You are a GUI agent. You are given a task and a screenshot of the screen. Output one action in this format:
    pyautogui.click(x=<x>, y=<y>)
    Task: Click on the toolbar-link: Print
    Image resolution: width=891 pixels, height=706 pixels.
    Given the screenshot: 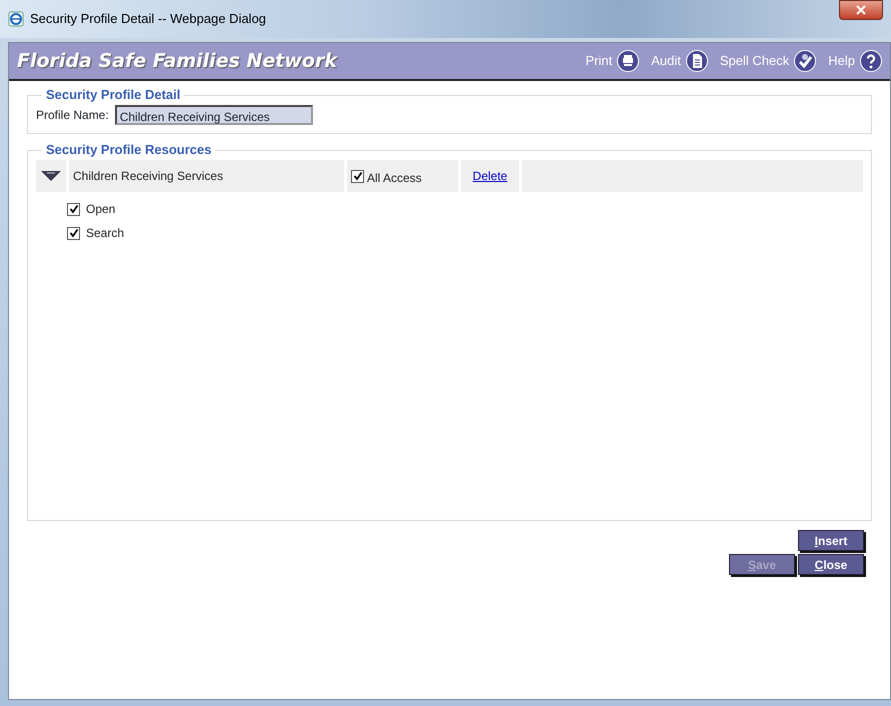 What is the action you would take?
    pyautogui.click(x=613, y=61)
    